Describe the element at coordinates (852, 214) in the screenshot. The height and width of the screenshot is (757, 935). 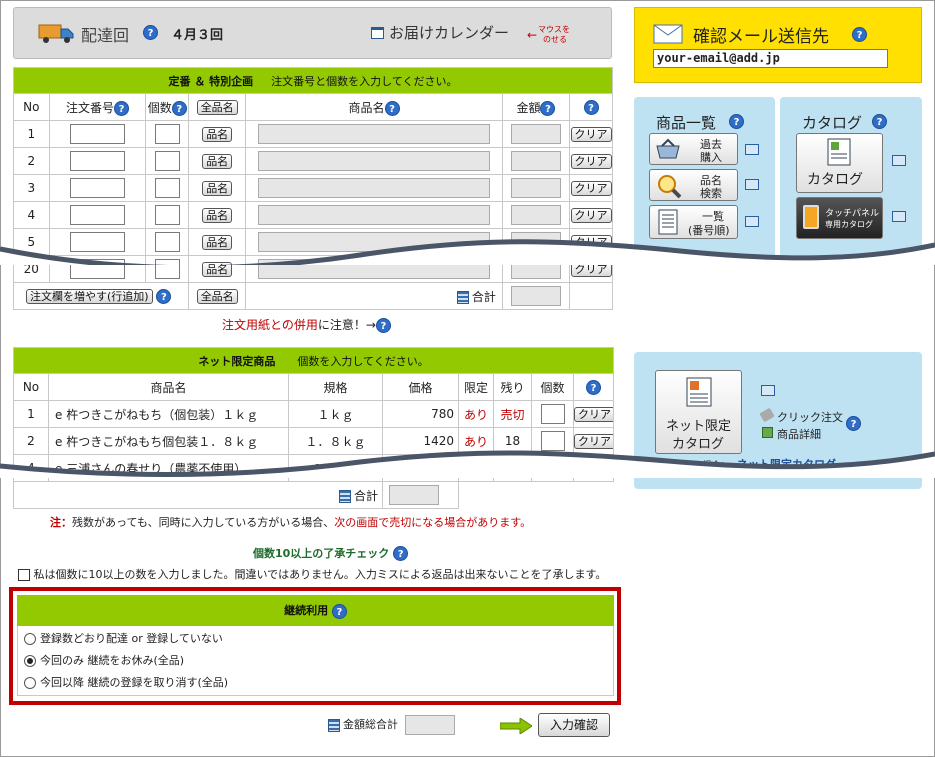
I see `touch-label-1: タッチパネル` at that location.